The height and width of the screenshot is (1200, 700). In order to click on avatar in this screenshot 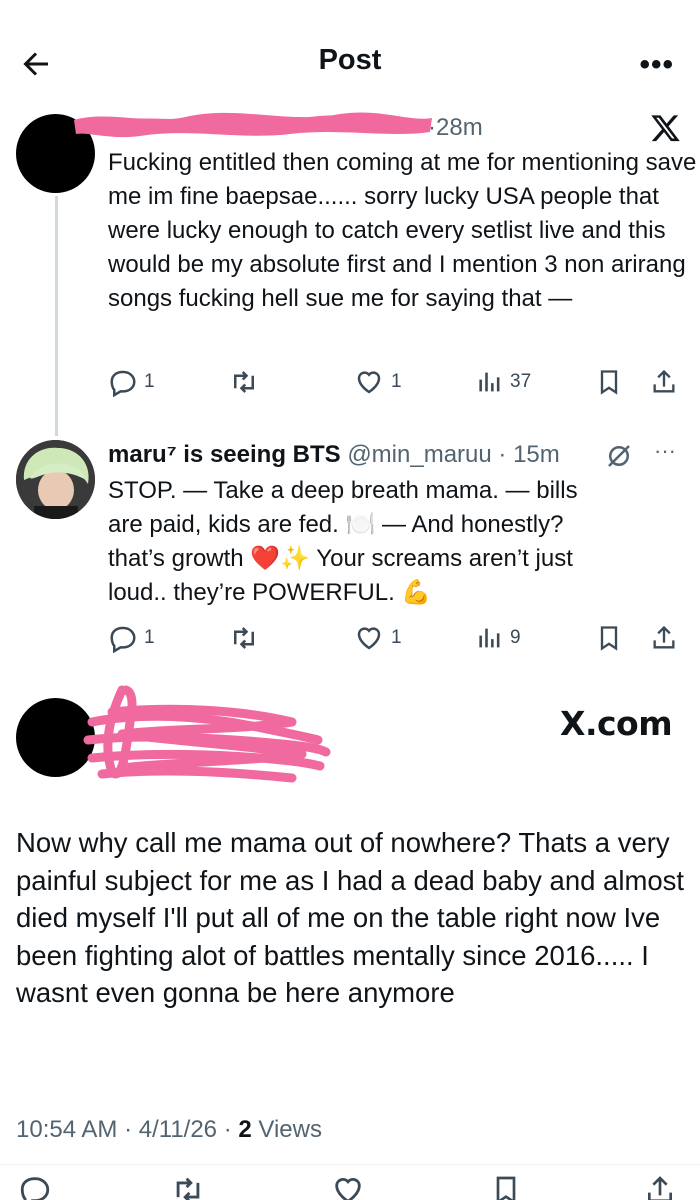, I will do `click(55, 479)`.